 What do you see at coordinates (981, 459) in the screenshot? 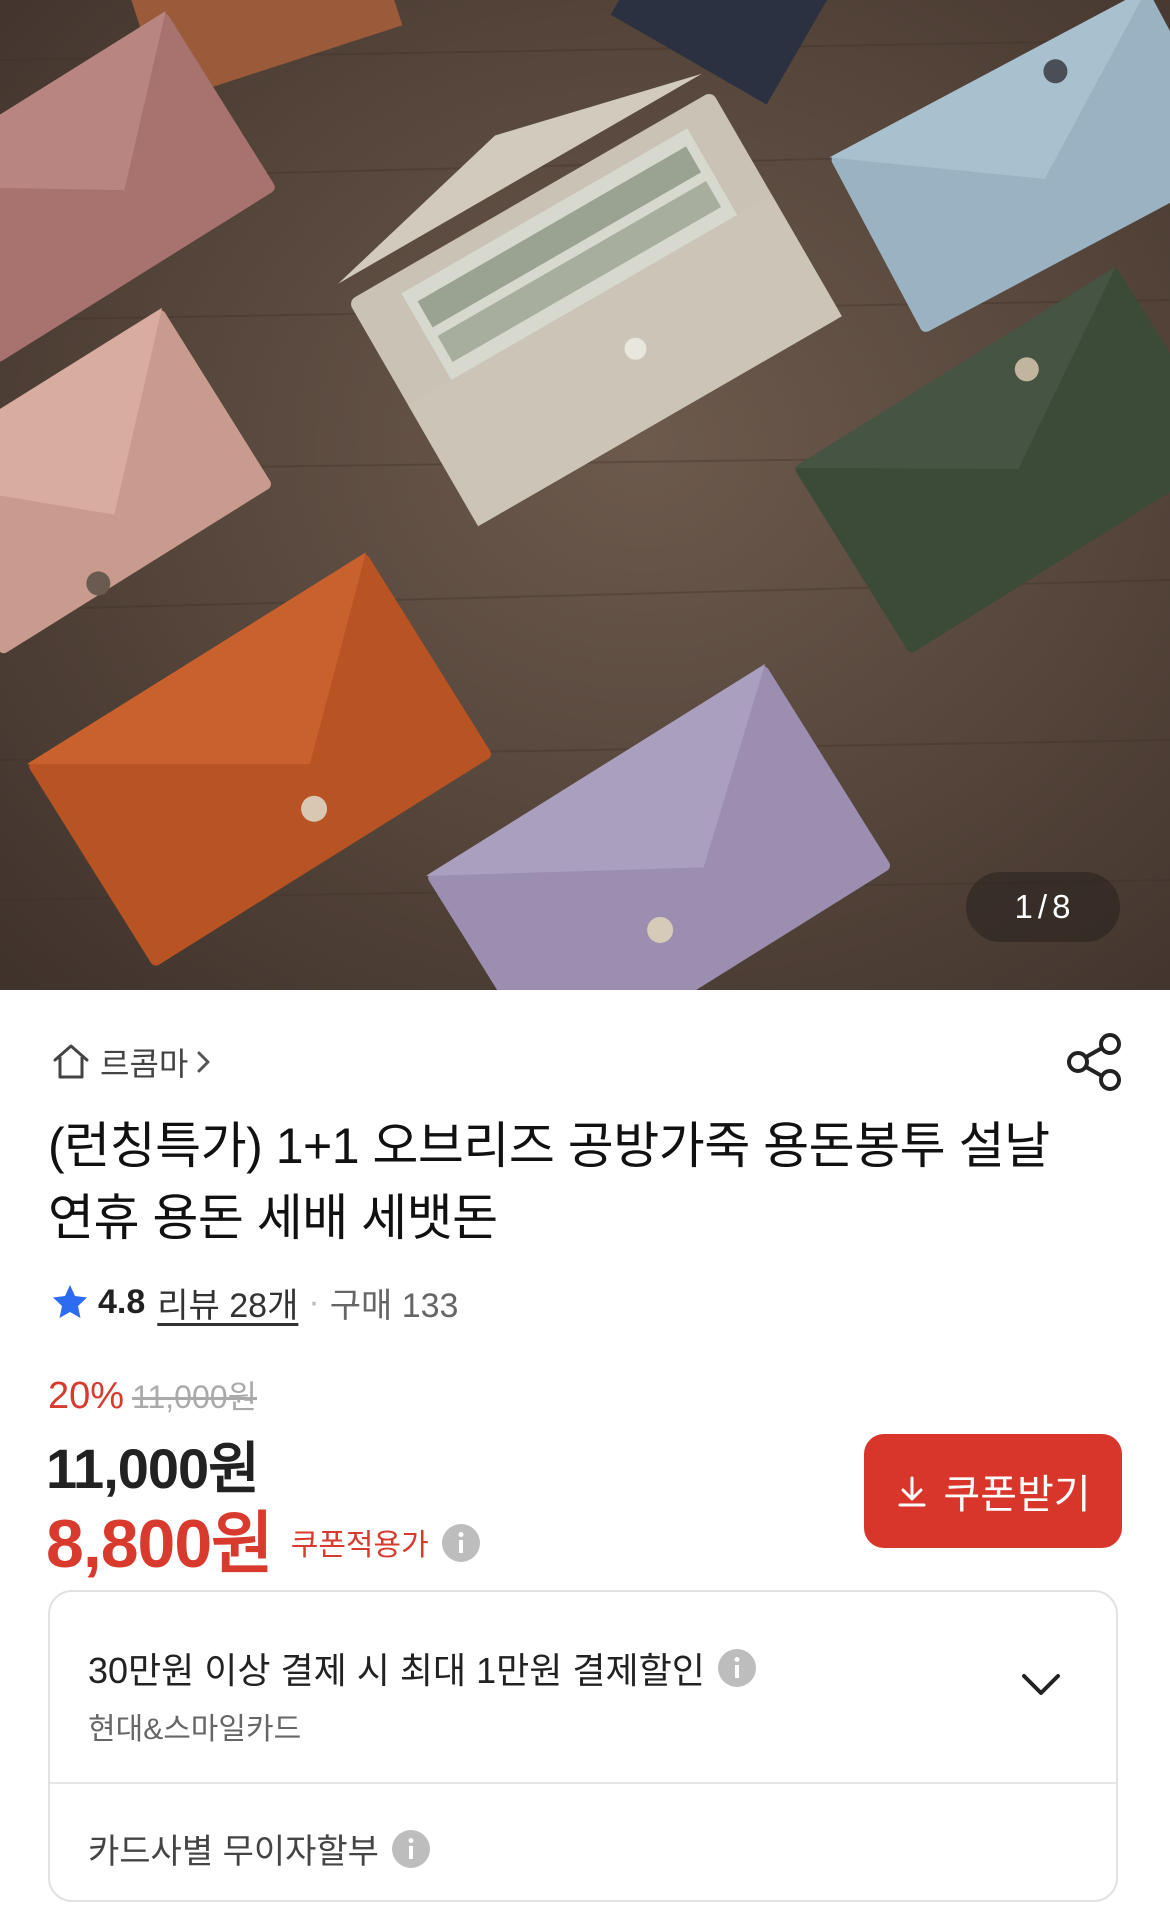
I see `green-wallet` at bounding box center [981, 459].